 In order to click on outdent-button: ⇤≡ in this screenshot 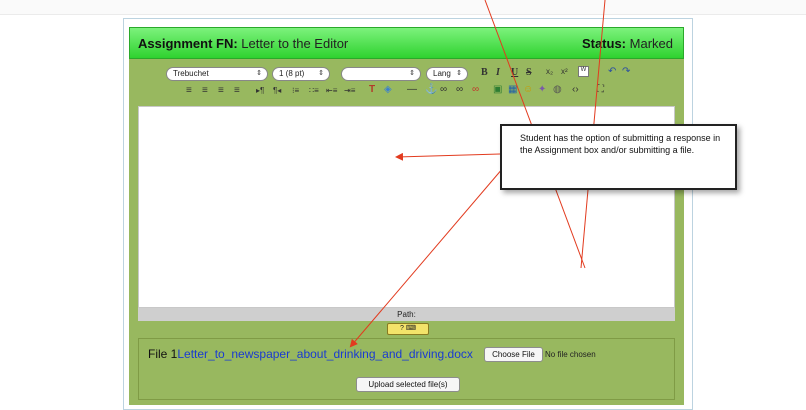, I will do `click(331, 90)`.